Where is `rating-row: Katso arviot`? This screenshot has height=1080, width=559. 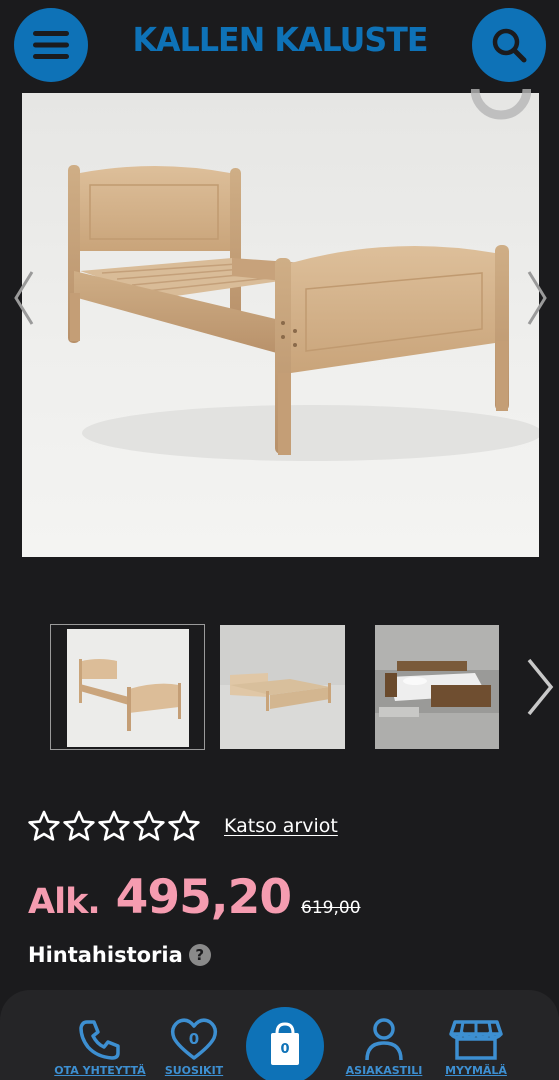 rating-row: Katso arviot is located at coordinates (183, 826).